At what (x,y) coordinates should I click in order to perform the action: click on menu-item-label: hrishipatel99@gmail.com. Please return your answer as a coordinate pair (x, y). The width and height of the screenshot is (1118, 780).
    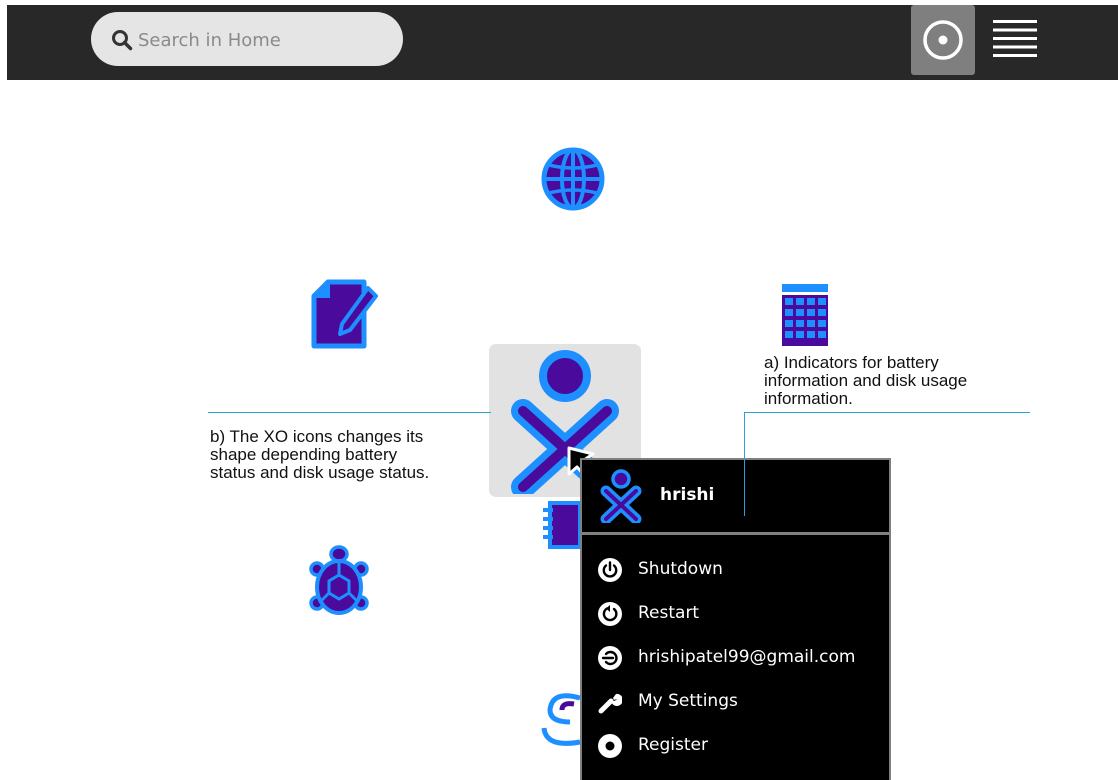
    Looking at the image, I should click on (747, 657).